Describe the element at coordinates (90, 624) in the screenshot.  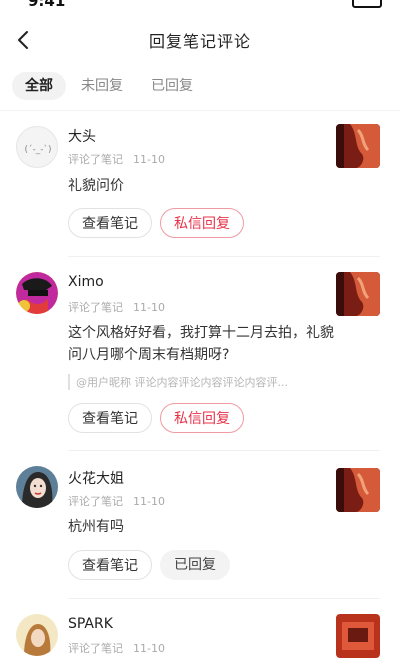
I see `username: SPARK` at that location.